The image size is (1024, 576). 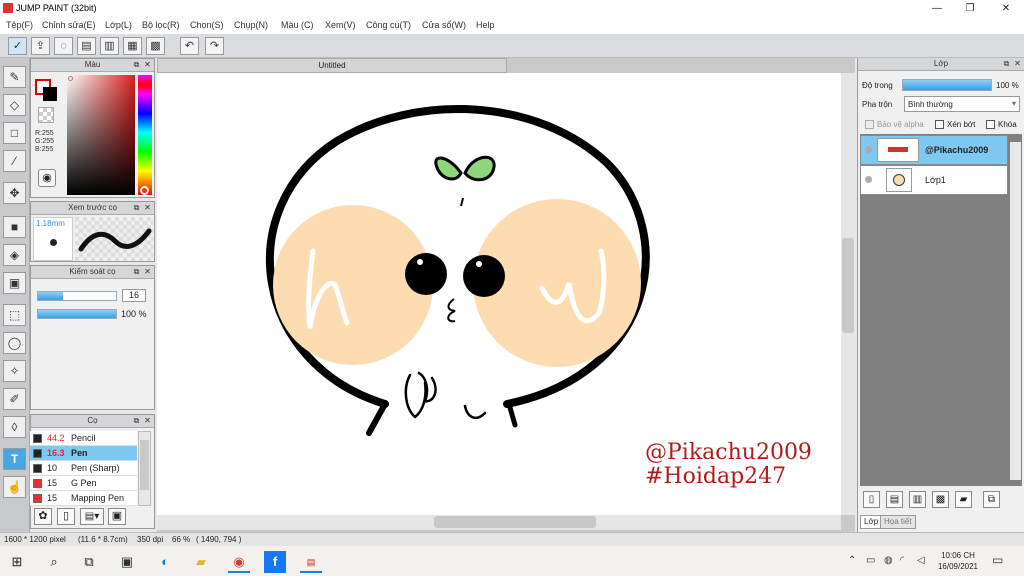 What do you see at coordinates (852, 560) in the screenshot?
I see `tray-chevron-up-icon: ⌃` at bounding box center [852, 560].